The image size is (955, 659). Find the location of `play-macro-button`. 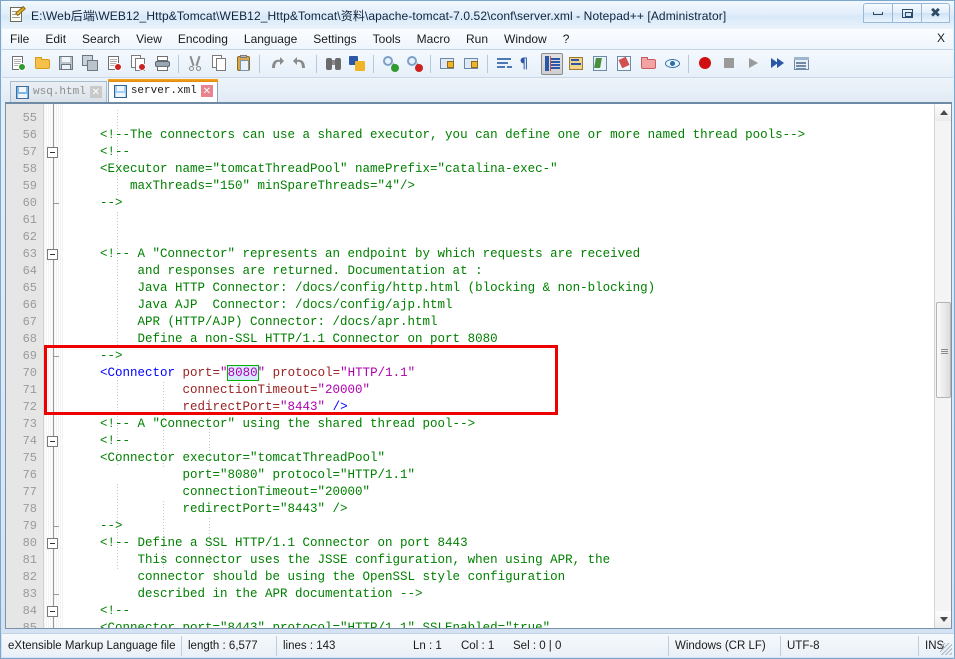

play-macro-button is located at coordinates (753, 64).